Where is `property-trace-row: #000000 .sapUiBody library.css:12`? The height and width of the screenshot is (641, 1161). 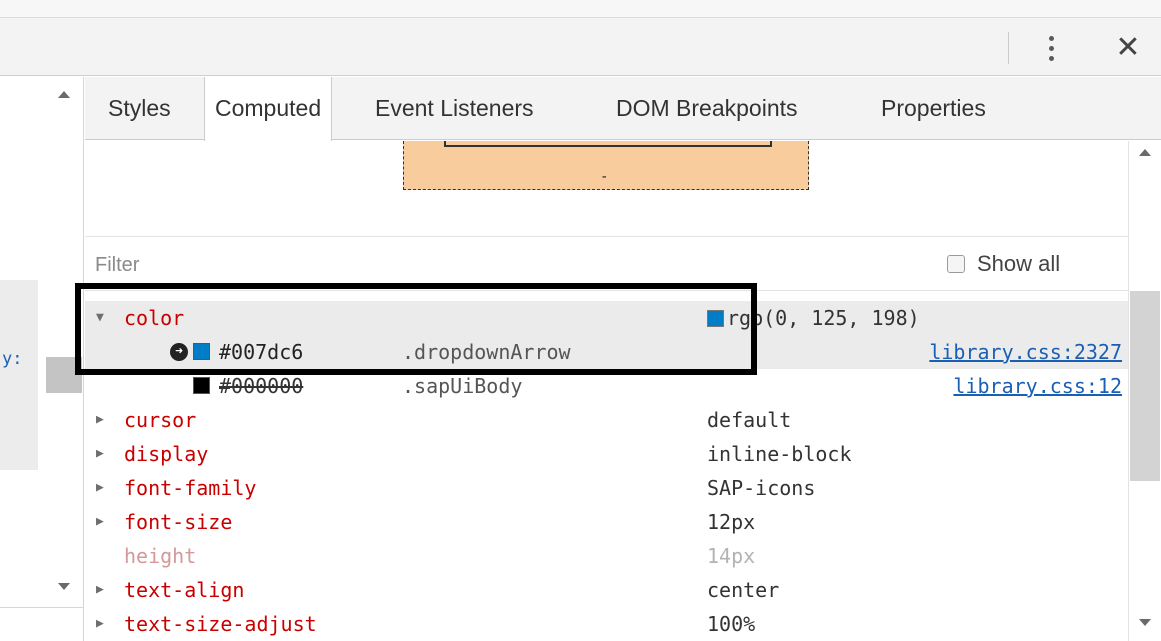
property-trace-row: #000000 .sapUiBody library.css:12 is located at coordinates (606, 386).